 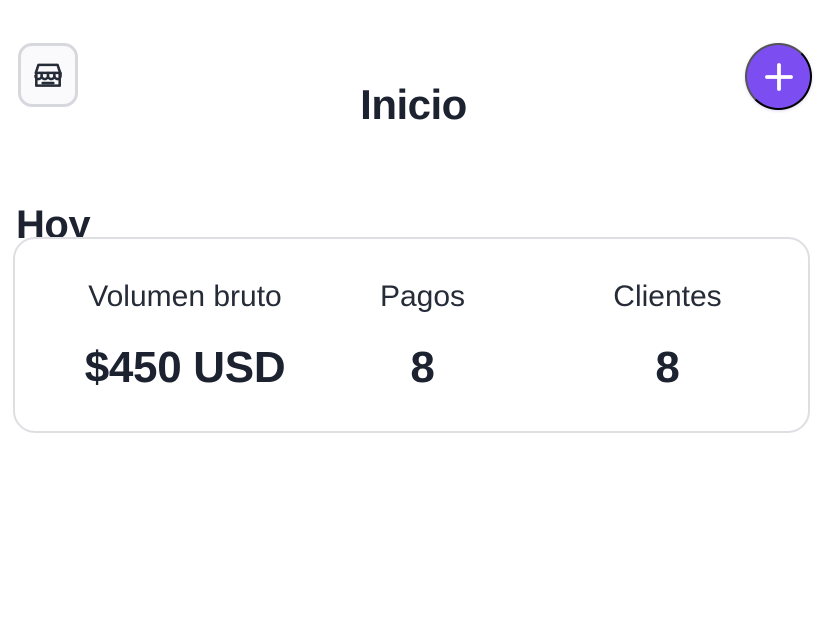 What do you see at coordinates (422, 367) in the screenshot?
I see `payments-value: 8` at bounding box center [422, 367].